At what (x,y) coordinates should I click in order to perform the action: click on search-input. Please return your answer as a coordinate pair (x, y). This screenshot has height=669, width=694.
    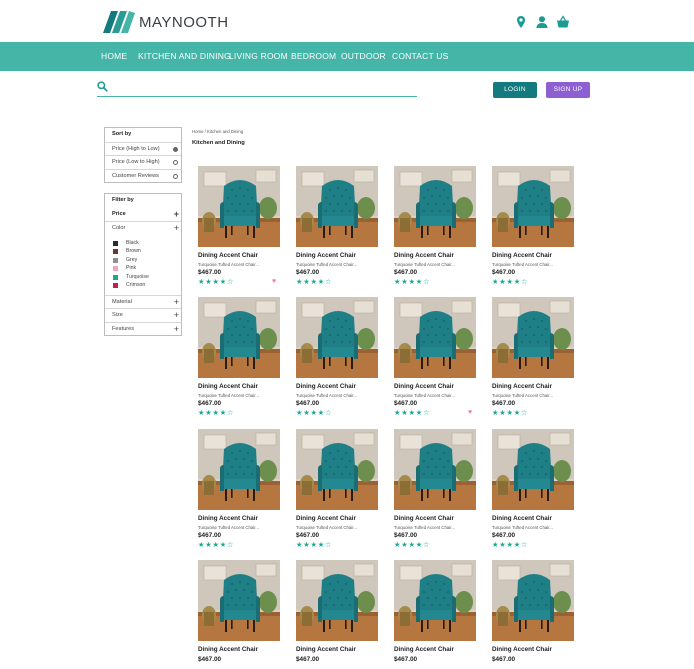
    Looking at the image, I should click on (262, 86).